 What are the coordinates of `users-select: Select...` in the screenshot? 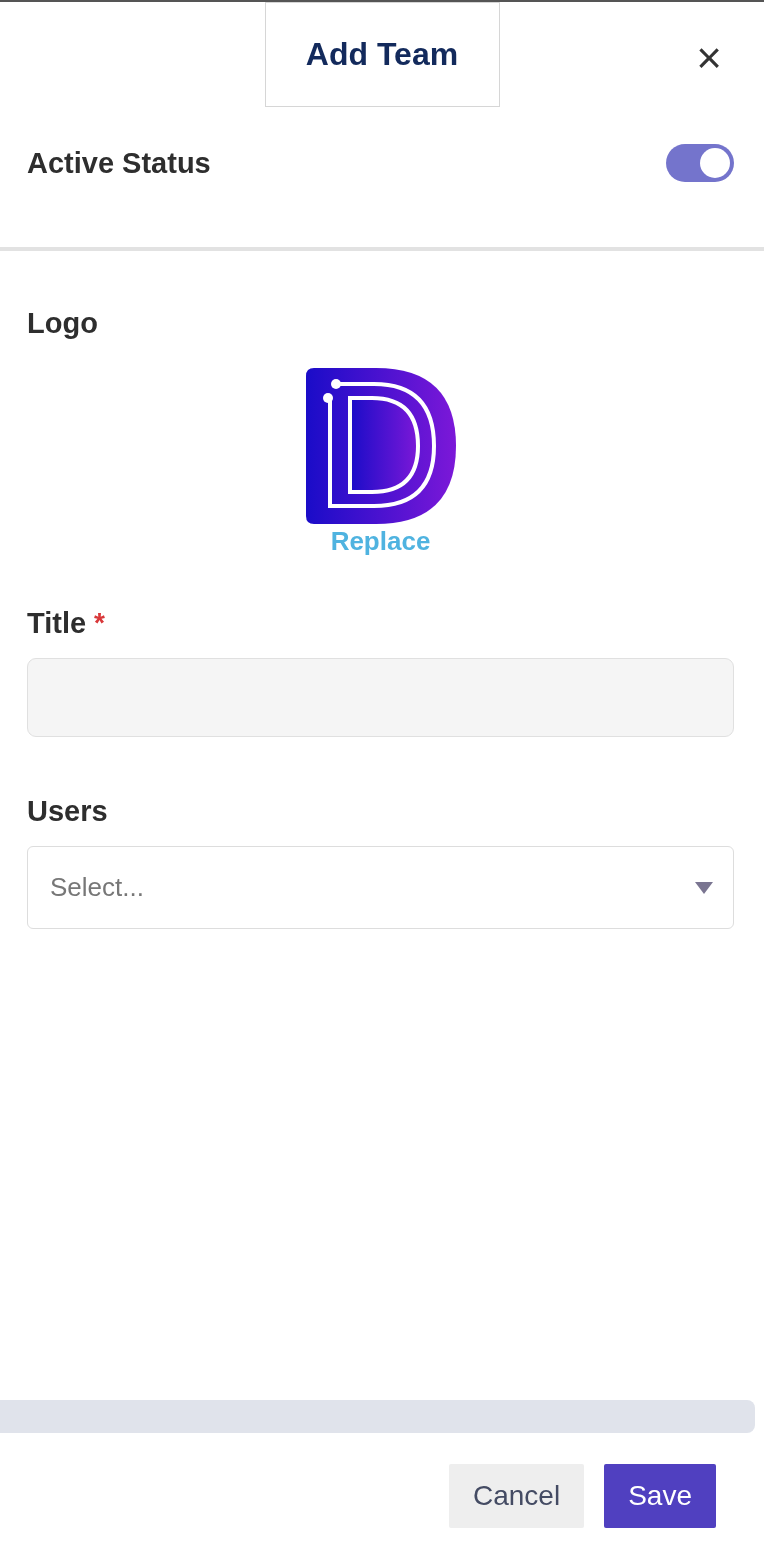 It's located at (380, 887).